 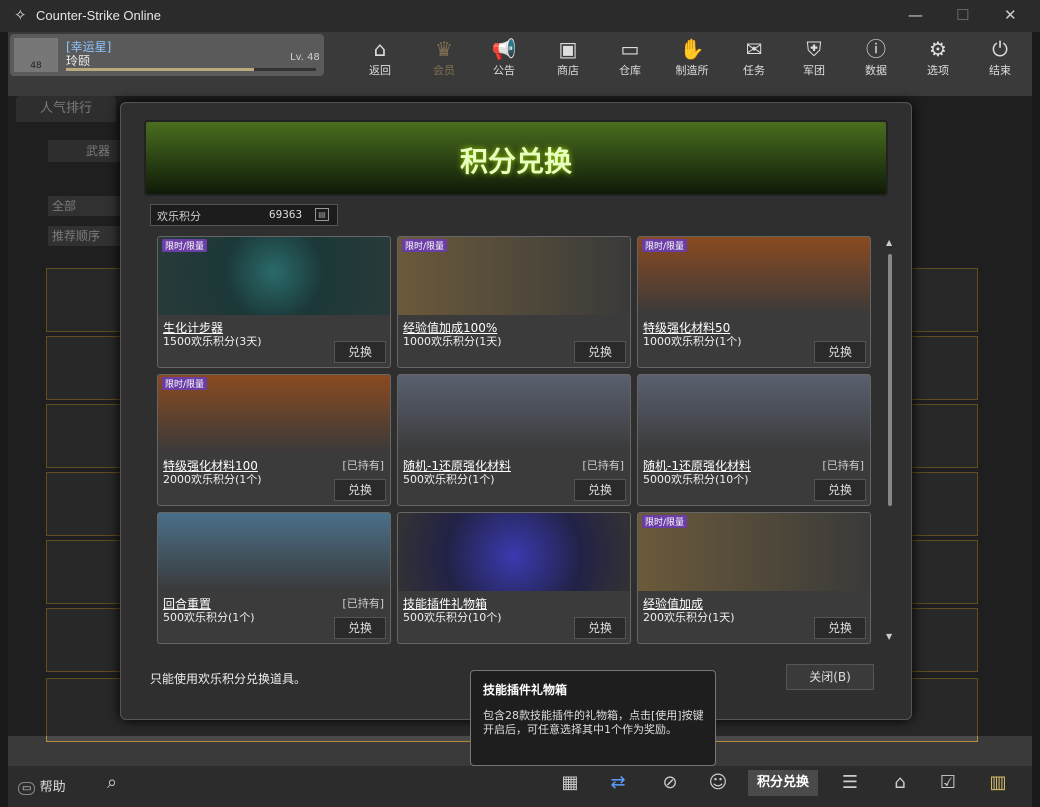 I want to click on nav-notice: 📢 公告, so click(x=504, y=58).